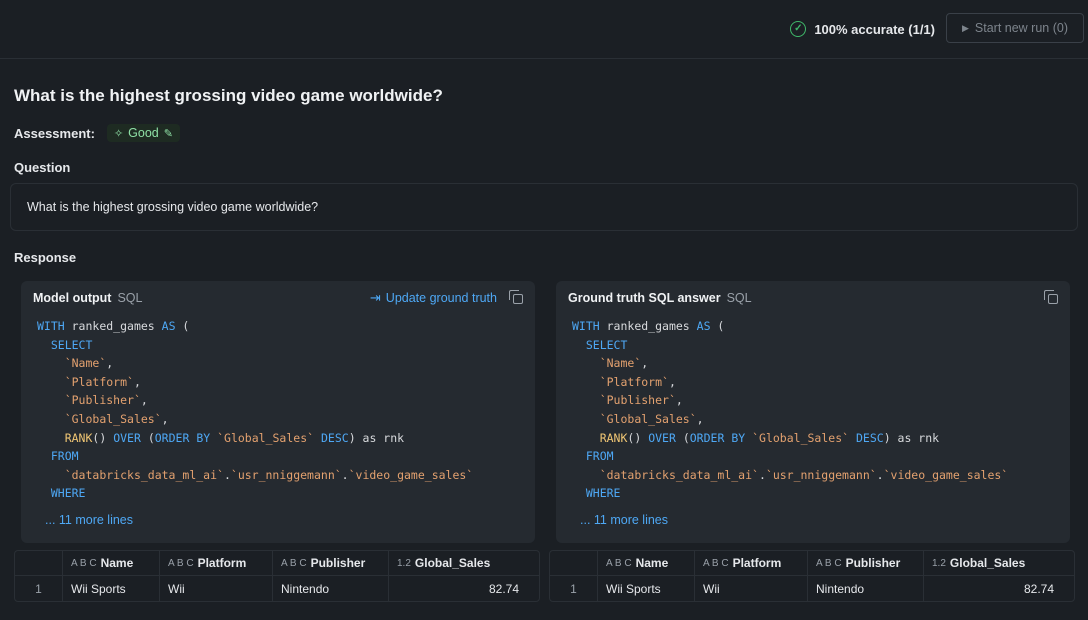  I want to click on play-icon: ▶, so click(965, 27).